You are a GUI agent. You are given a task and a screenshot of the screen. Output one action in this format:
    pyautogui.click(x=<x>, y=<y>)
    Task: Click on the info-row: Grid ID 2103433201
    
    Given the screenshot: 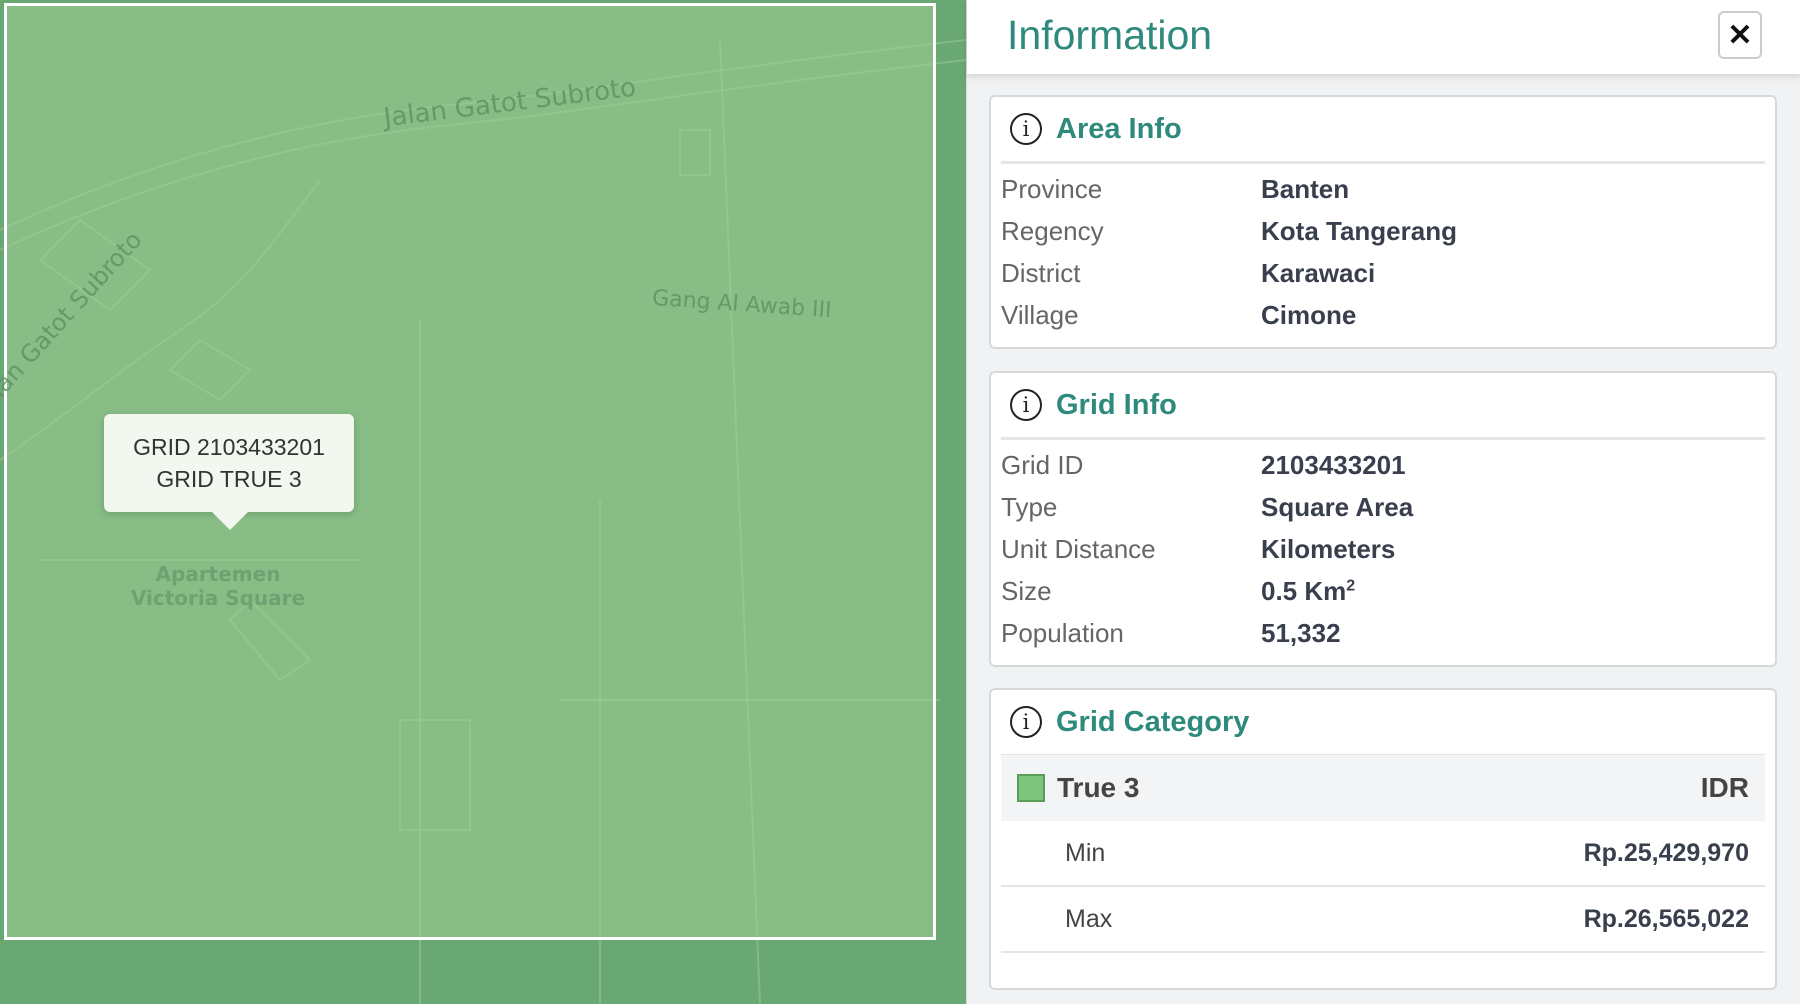 What is the action you would take?
    pyautogui.click(x=1388, y=465)
    